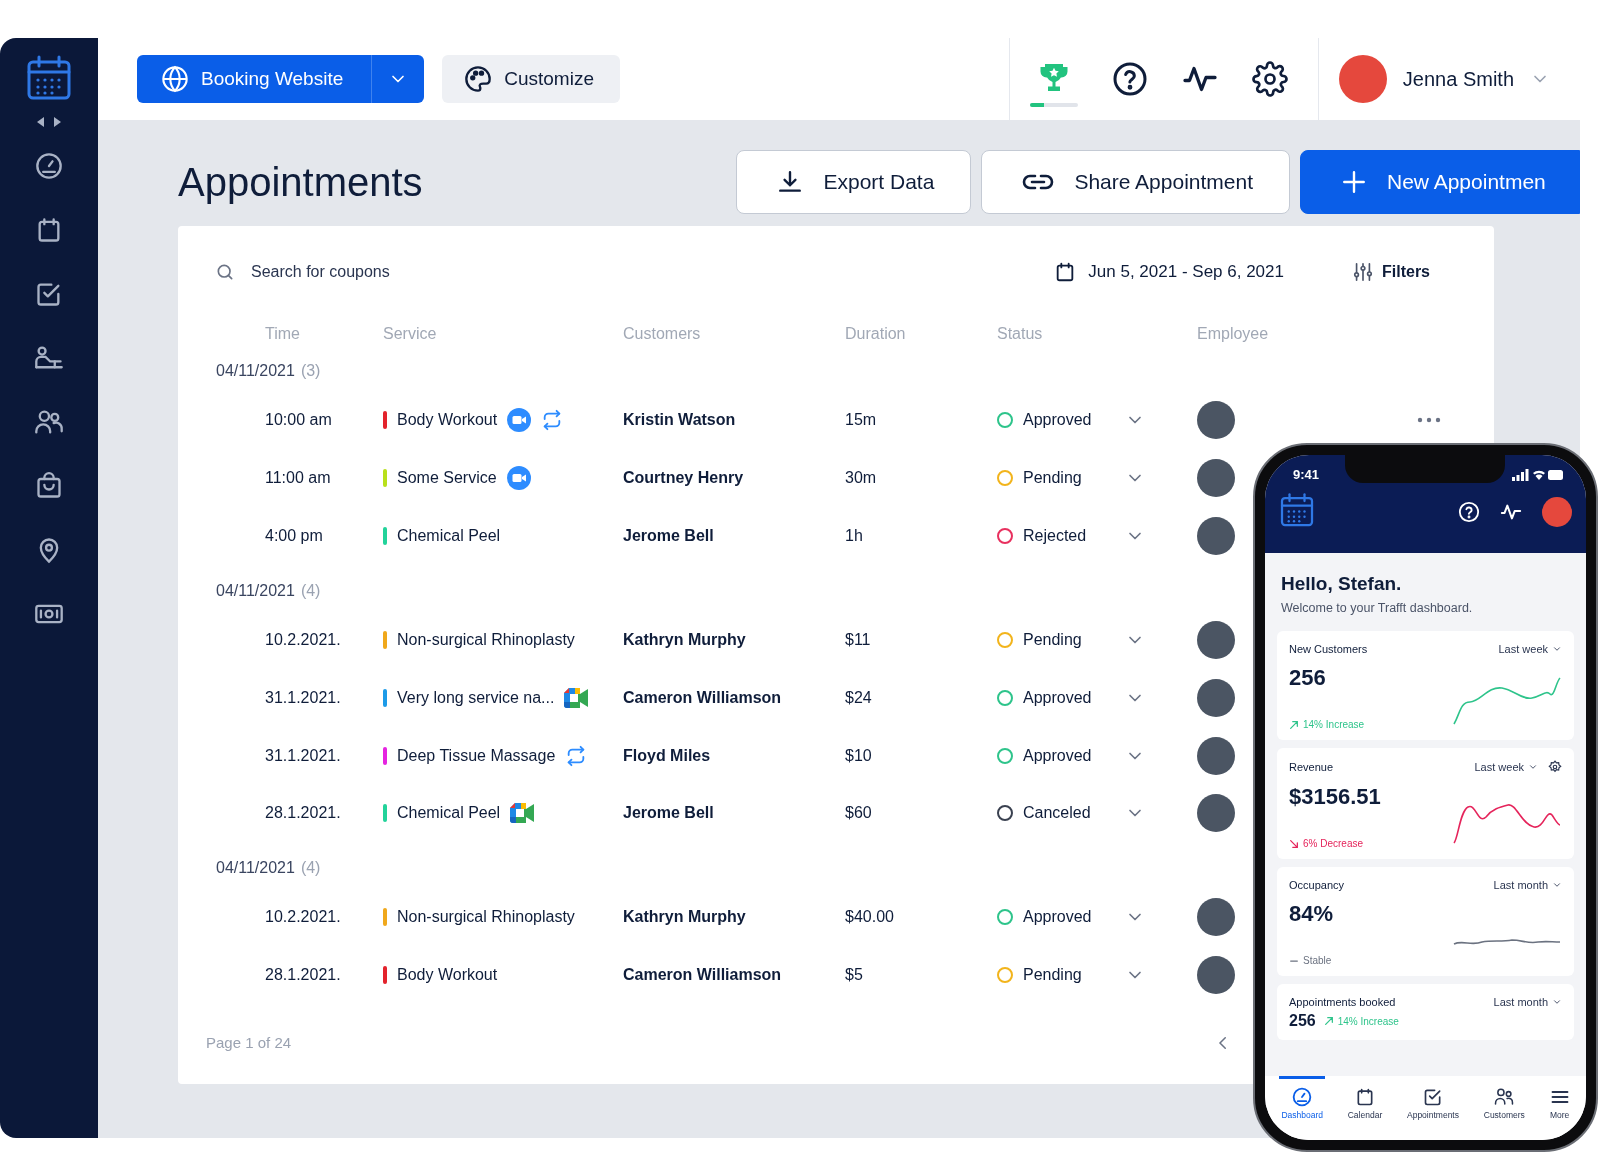  Describe the element at coordinates (1317, 885) in the screenshot. I see `card-title: Occupancy` at that location.